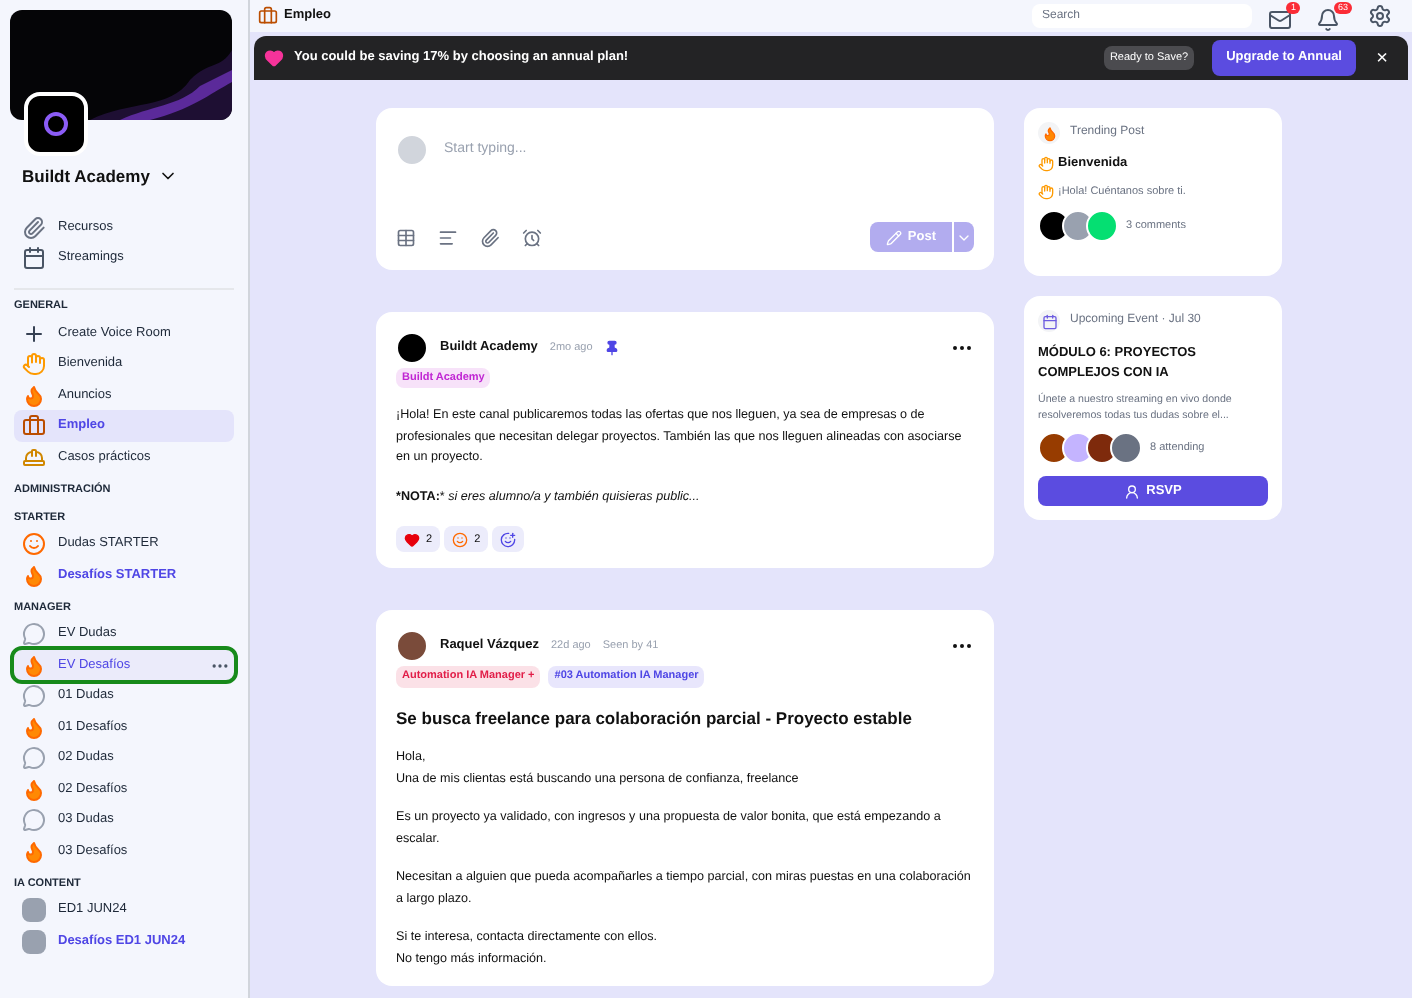  Describe the element at coordinates (406, 237) in the screenshot. I see `table-icon` at that location.